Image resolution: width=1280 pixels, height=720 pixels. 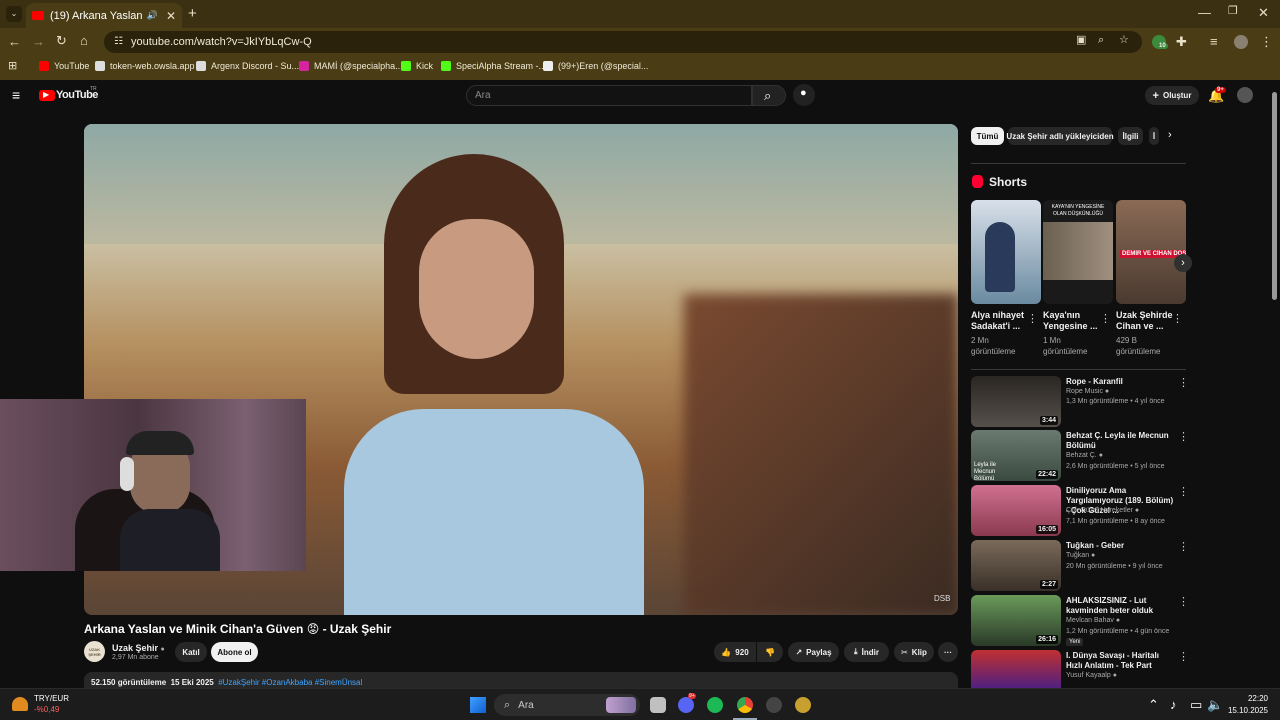 What do you see at coordinates (623, 42) in the screenshot?
I see `address-bar: ☷ youtube.com/watch?v=JkIYbLqCw-Q ▣ ⌕ ☆` at bounding box center [623, 42].